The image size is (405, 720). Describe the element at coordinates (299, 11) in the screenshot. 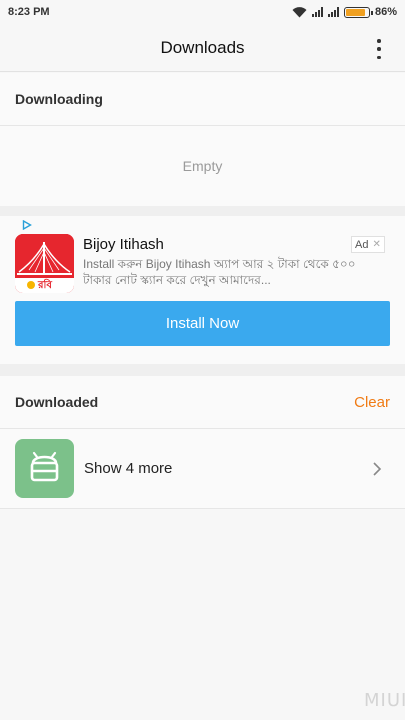

I see `wifi-icon` at that location.